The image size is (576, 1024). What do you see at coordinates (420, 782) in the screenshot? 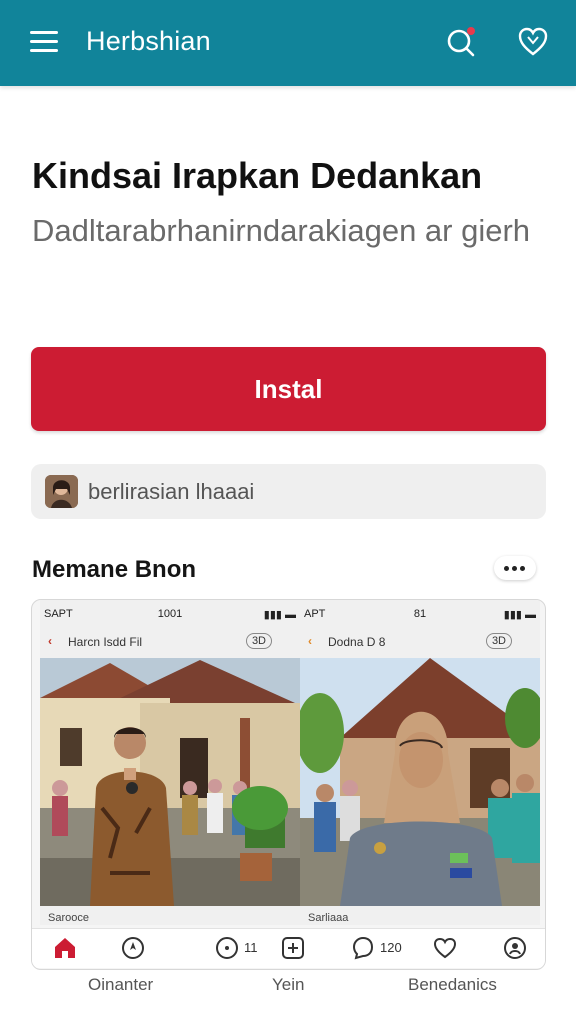
I see `photo-woman-hijab` at bounding box center [420, 782].